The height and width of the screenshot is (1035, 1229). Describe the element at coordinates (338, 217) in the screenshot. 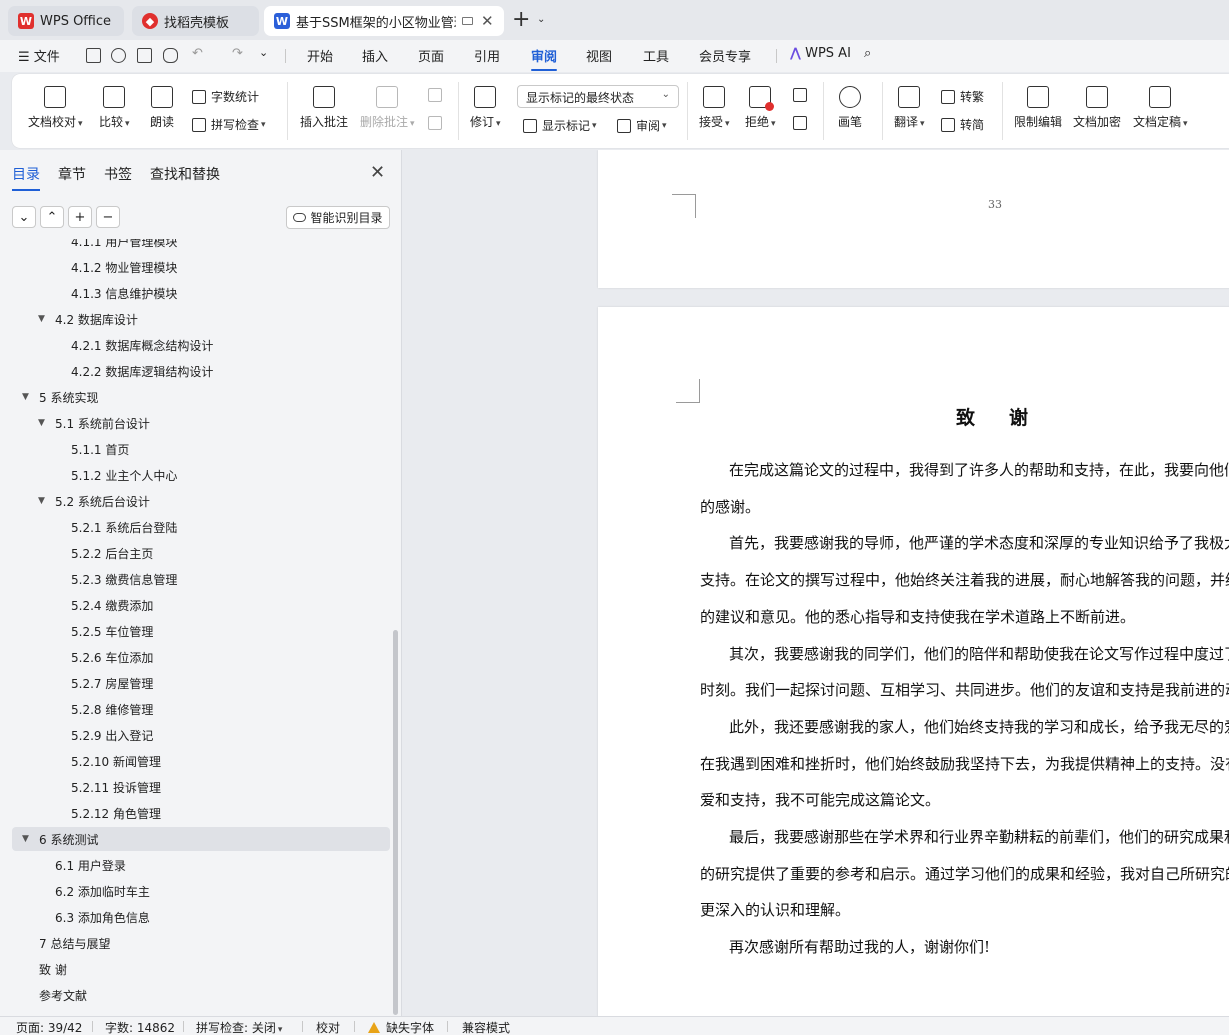

I see `smart-toc-button: 智能识别目录` at that location.